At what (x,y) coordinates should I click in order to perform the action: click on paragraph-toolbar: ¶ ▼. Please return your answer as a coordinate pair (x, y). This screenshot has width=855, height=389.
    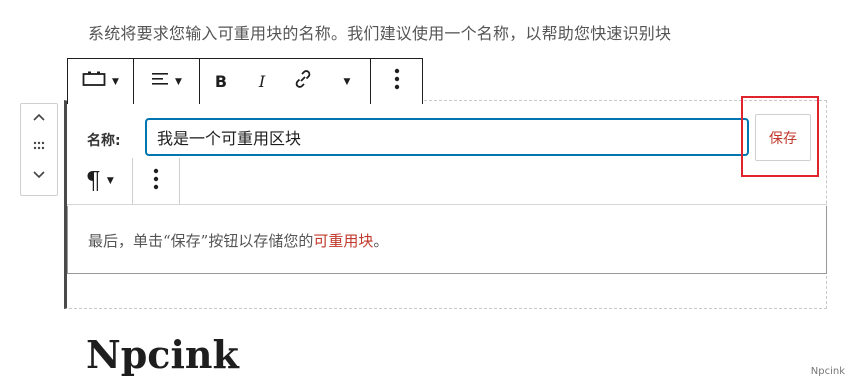
    Looking at the image, I should click on (123, 181).